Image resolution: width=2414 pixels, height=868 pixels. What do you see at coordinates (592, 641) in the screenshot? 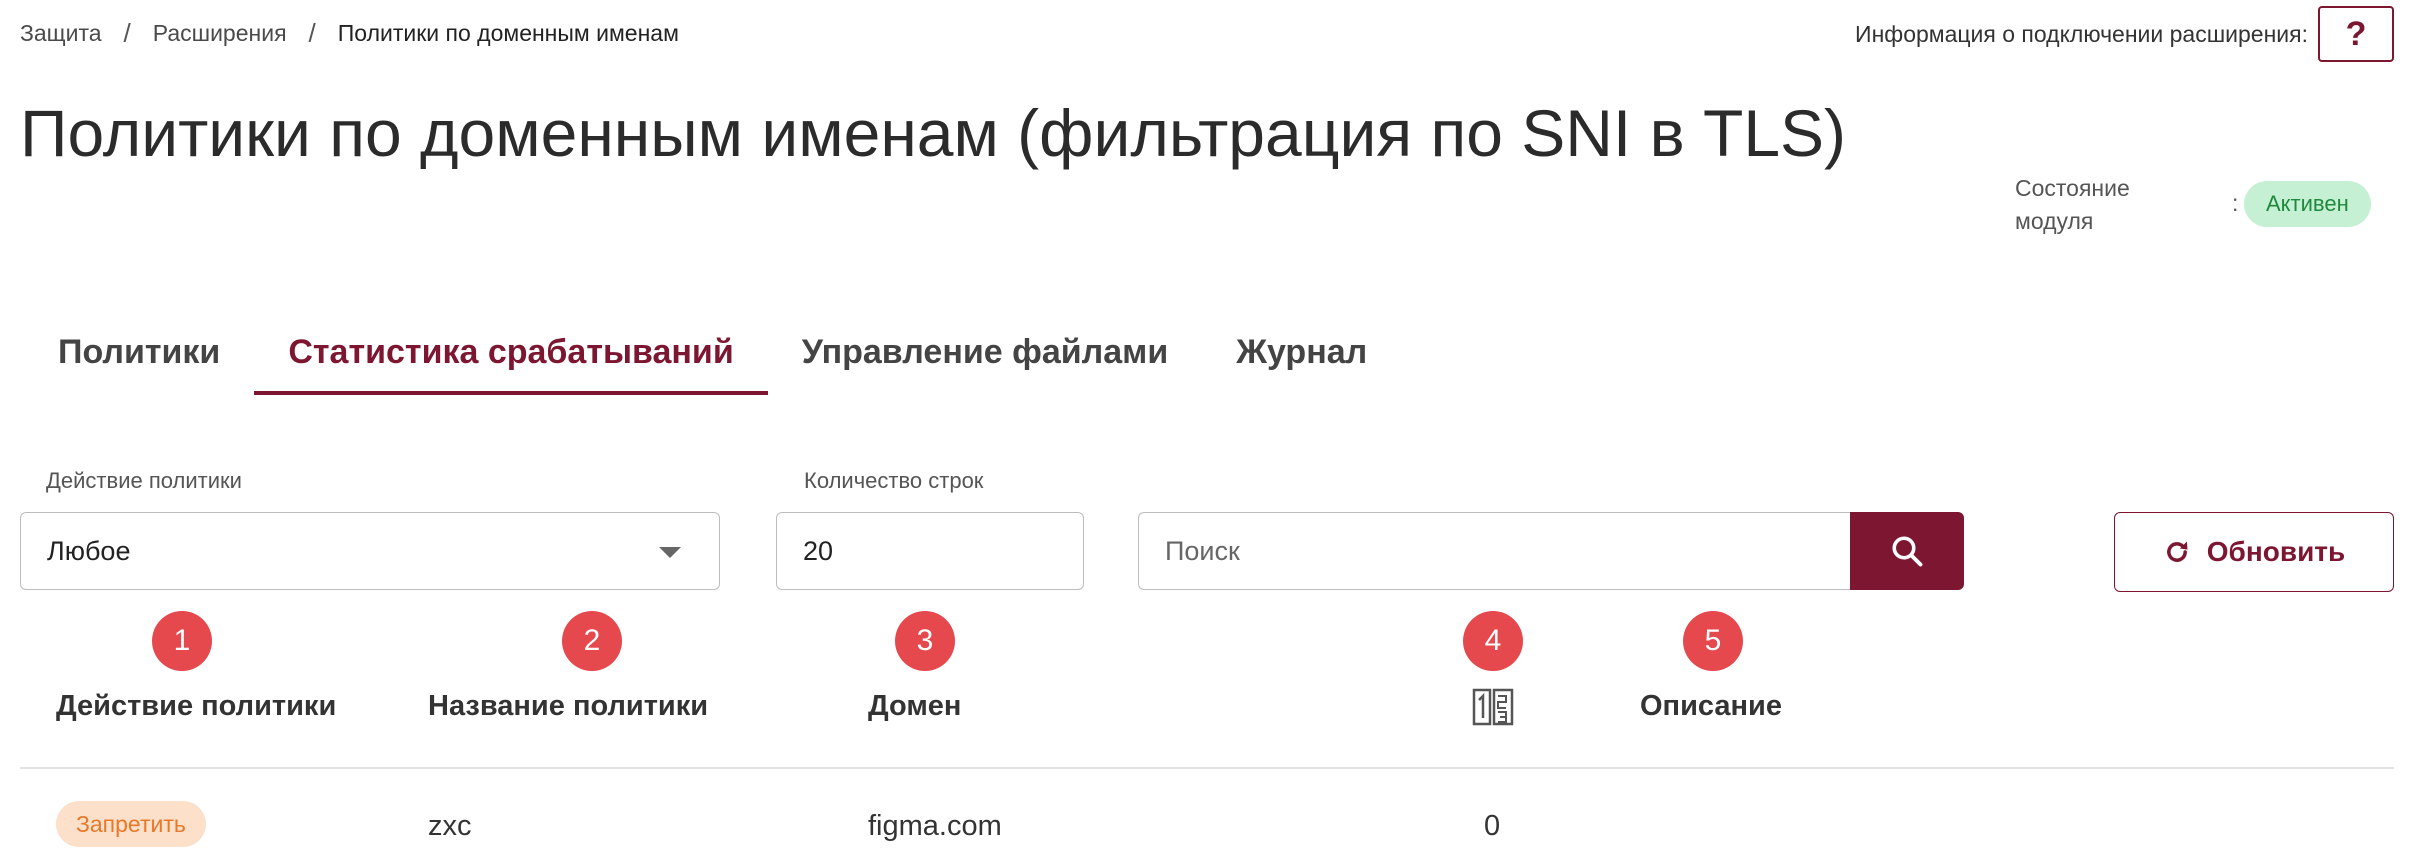
I see `marker-2: 2` at bounding box center [592, 641].